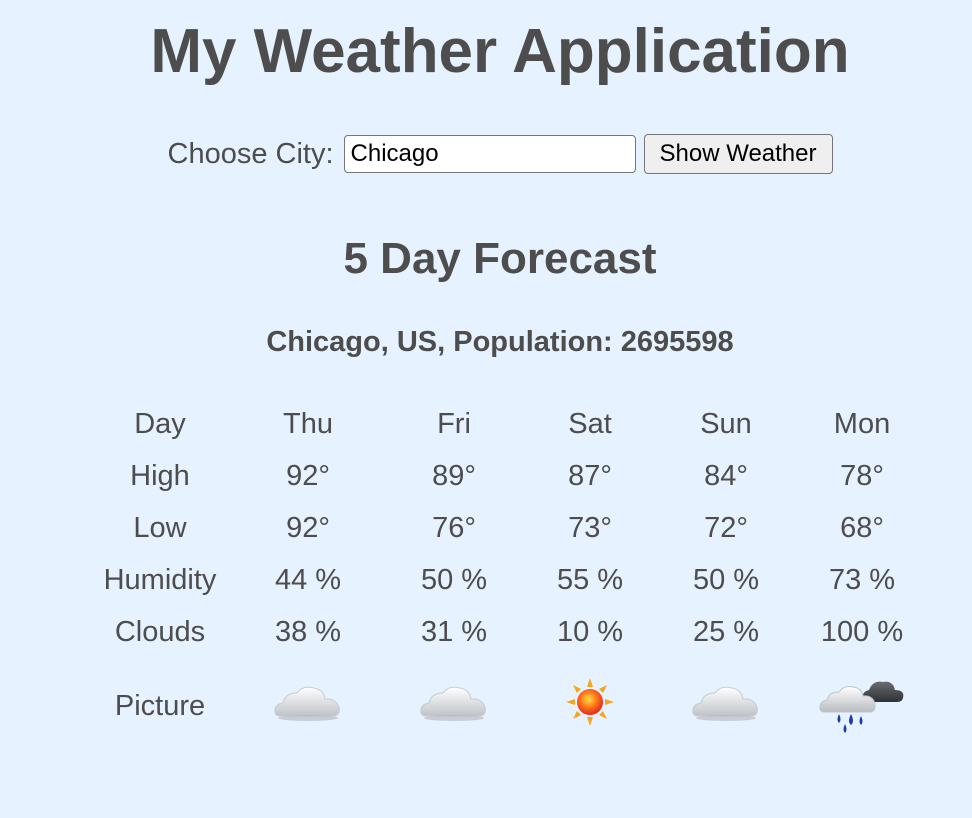 This screenshot has width=972, height=818. Describe the element at coordinates (862, 423) in the screenshot. I see `day-cell: Mon` at that location.